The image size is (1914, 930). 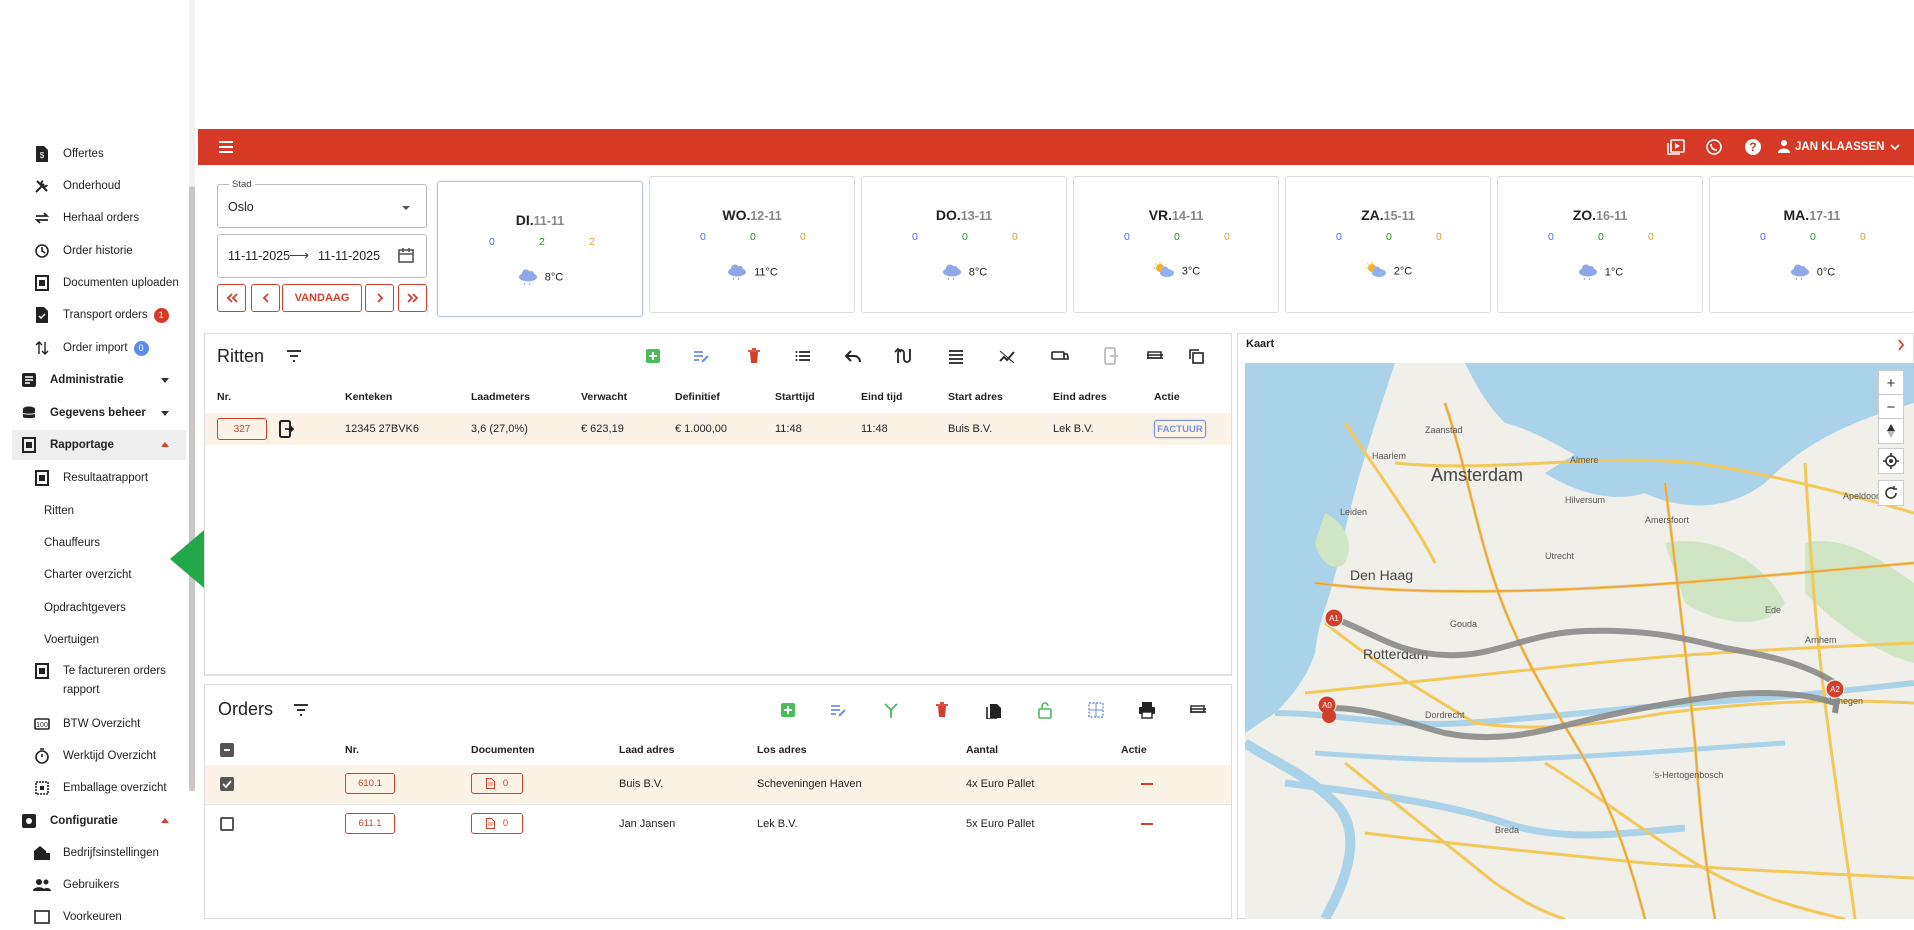 I want to click on sidebar-item-offertes: $ Offertes, so click(x=68, y=154).